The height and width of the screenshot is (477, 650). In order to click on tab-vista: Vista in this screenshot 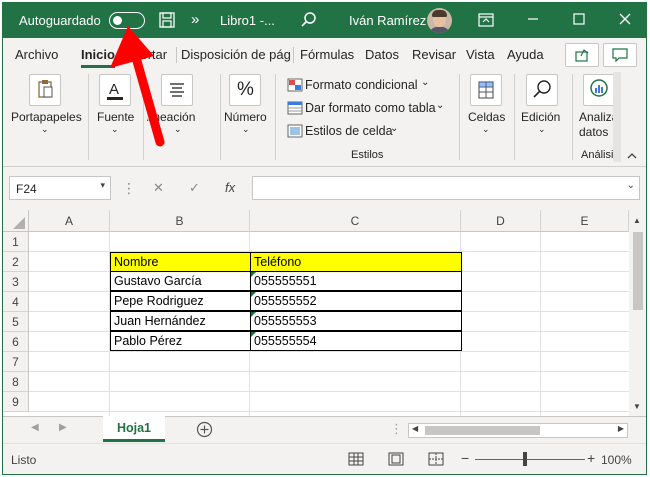, I will do `click(480, 54)`.